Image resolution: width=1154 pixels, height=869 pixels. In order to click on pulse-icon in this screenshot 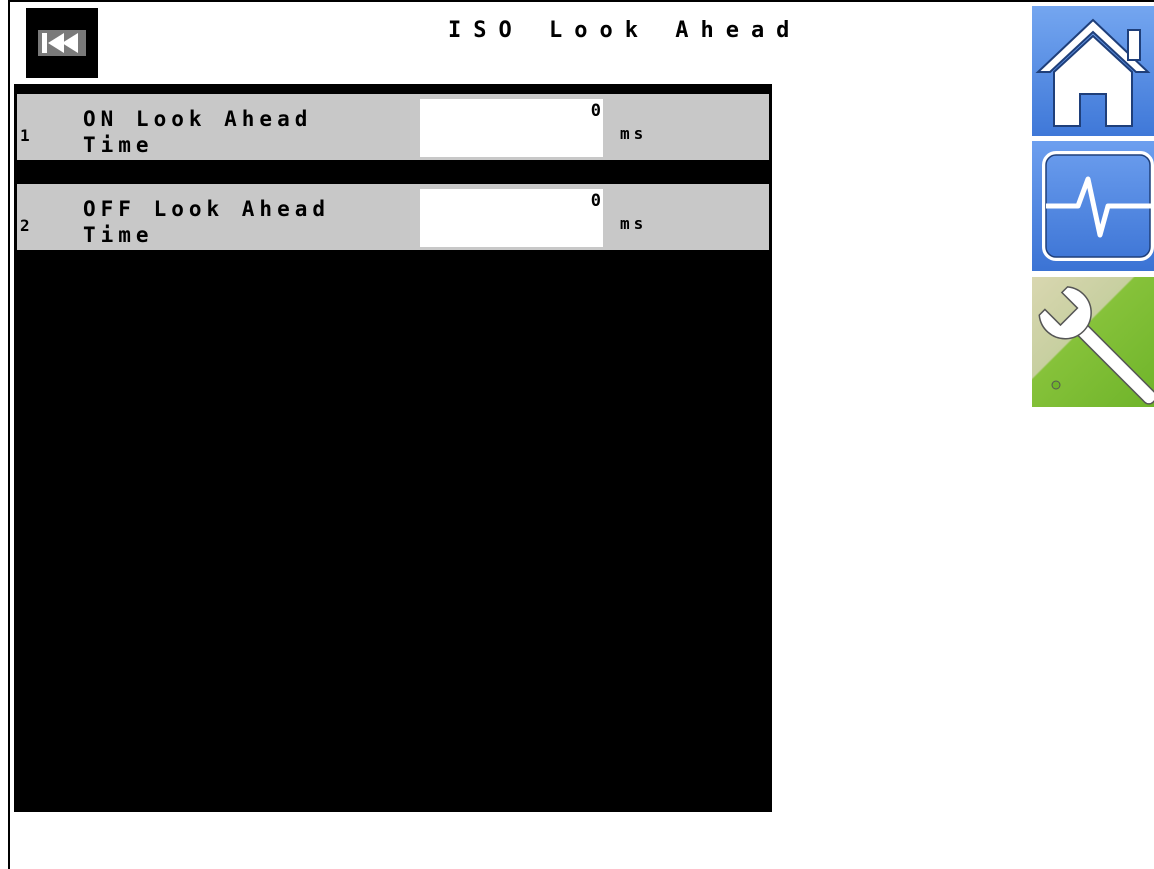, I will do `click(1098, 206)`.